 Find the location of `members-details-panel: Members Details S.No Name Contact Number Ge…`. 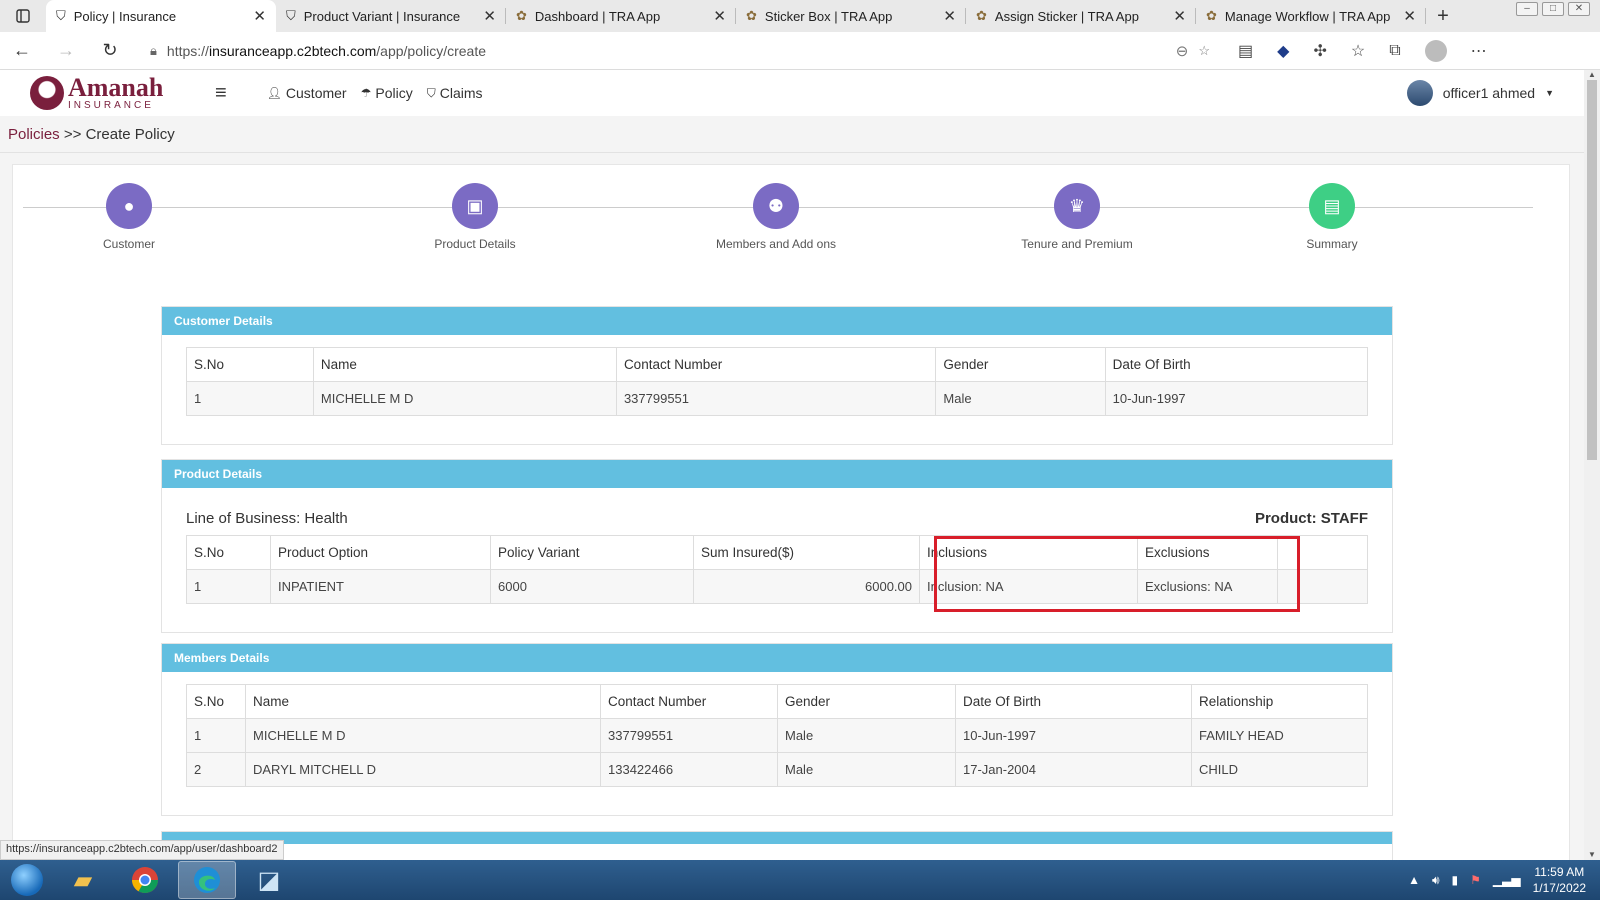

members-details-panel: Members Details S.No Name Contact Number Ge… is located at coordinates (777, 729).